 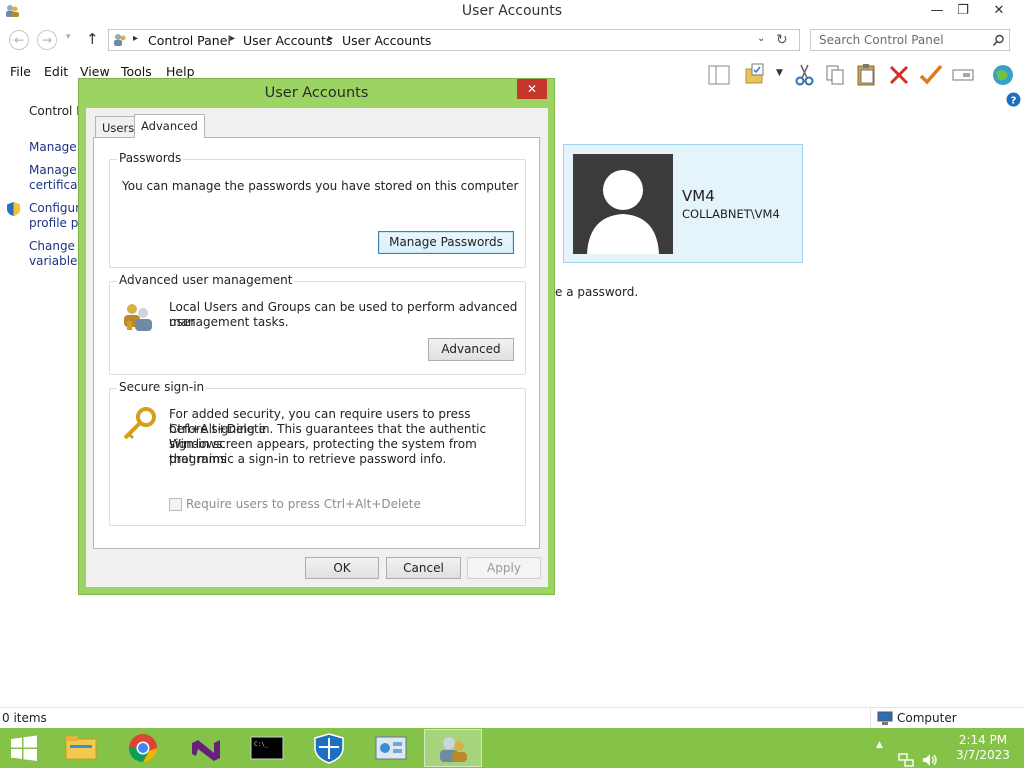 What do you see at coordinates (68, 37) in the screenshot?
I see `recent-locations-dropdown: ▾` at bounding box center [68, 37].